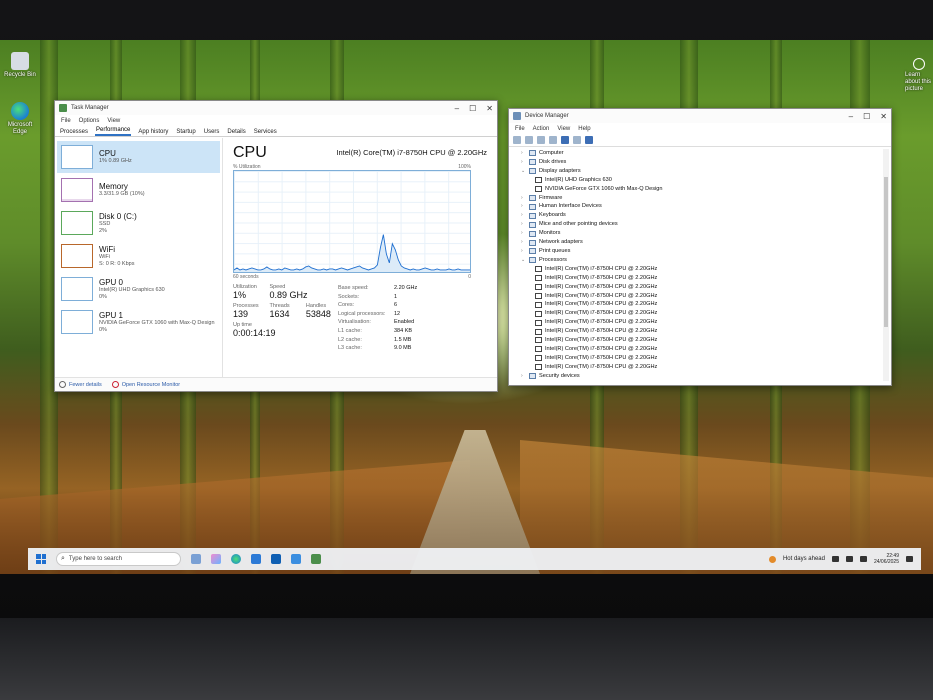 The height and width of the screenshot is (700, 933). Describe the element at coordinates (772, 559) in the screenshot. I see `weather-icon` at that location.